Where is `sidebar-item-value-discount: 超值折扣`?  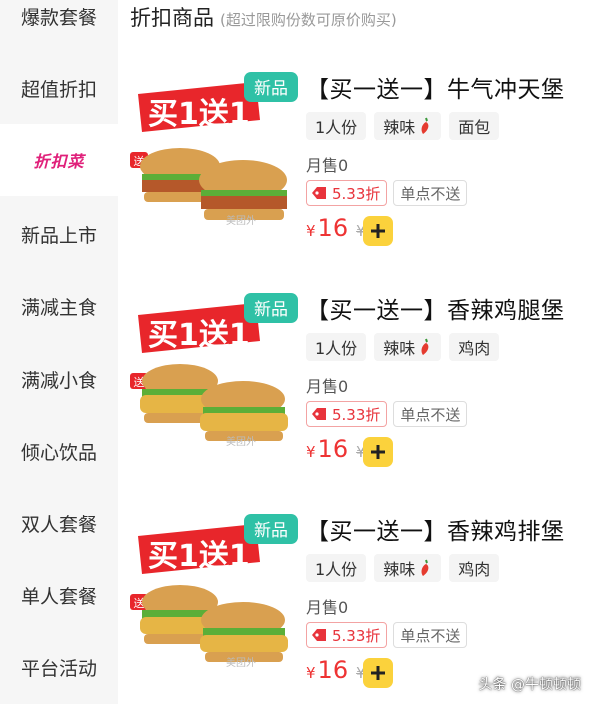
sidebar-item-value-discount: 超值折扣 is located at coordinates (59, 88).